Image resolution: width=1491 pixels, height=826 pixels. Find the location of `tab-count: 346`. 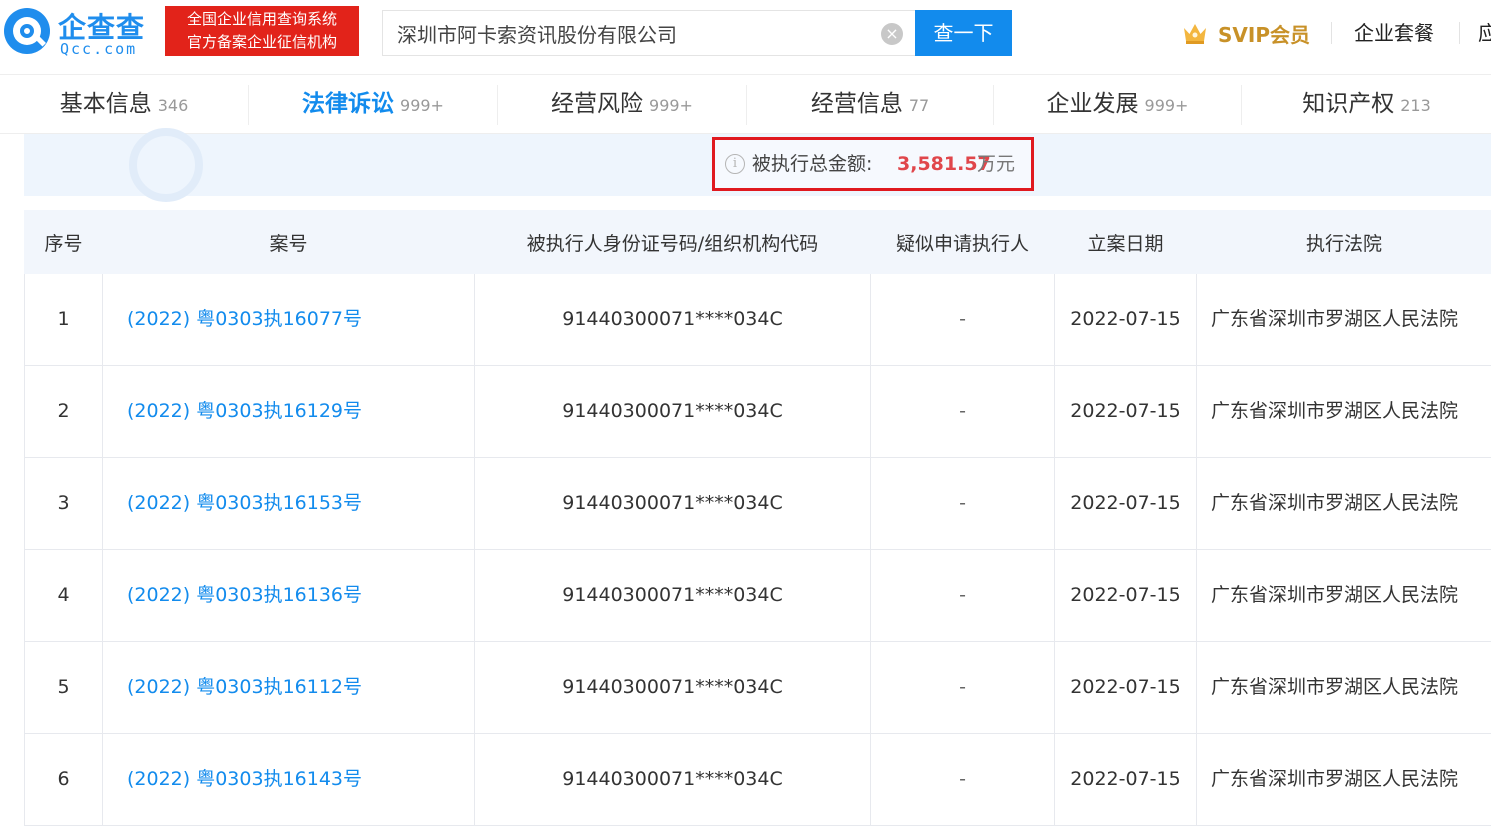

tab-count: 346 is located at coordinates (173, 105).